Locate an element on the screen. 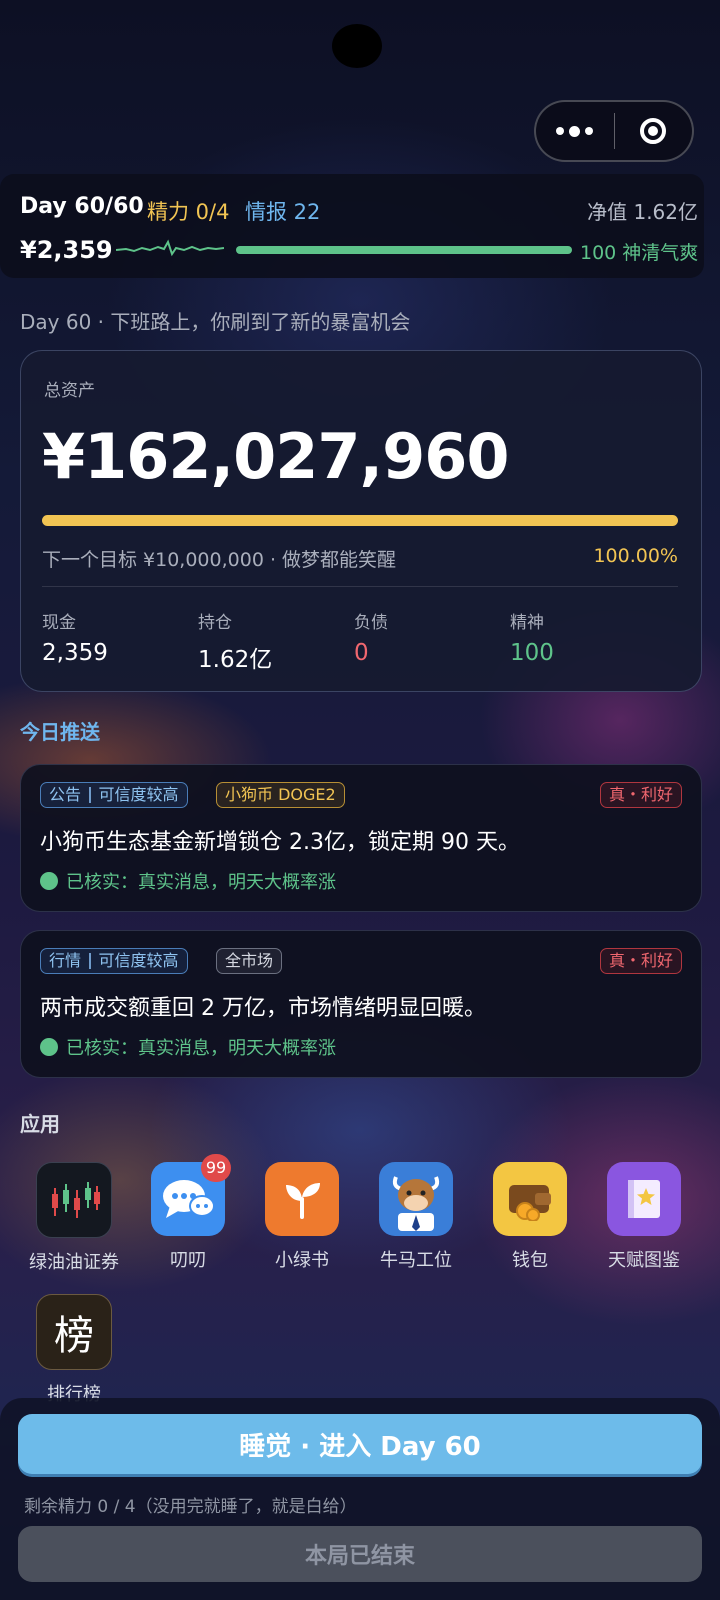 This screenshot has width=720, height=1600. apps-title: 应用 is located at coordinates (40, 1124).